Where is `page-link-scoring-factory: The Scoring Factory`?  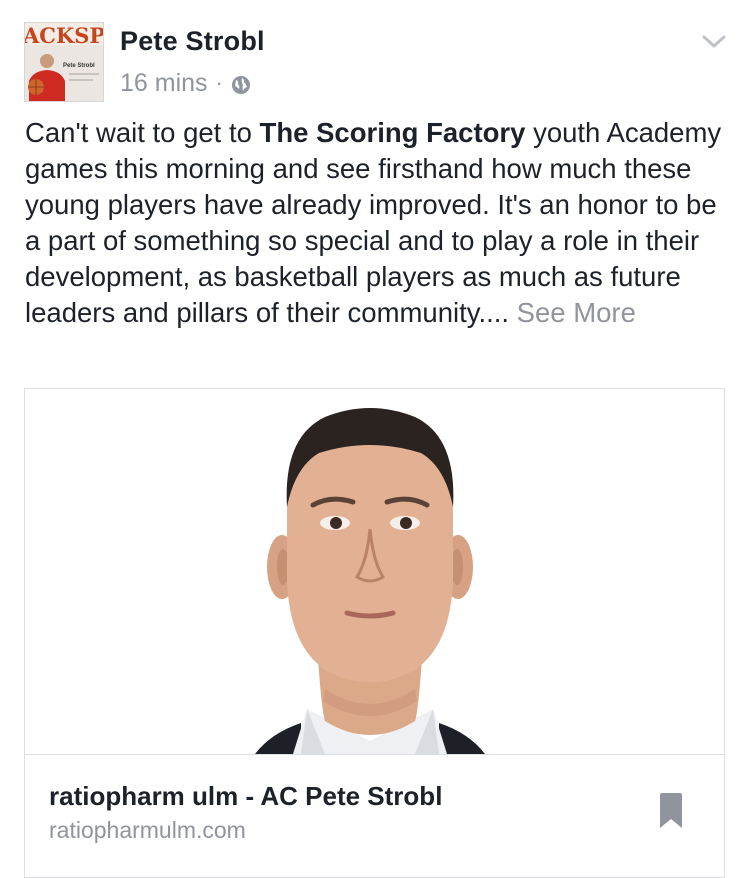 page-link-scoring-factory: The Scoring Factory is located at coordinates (393, 132).